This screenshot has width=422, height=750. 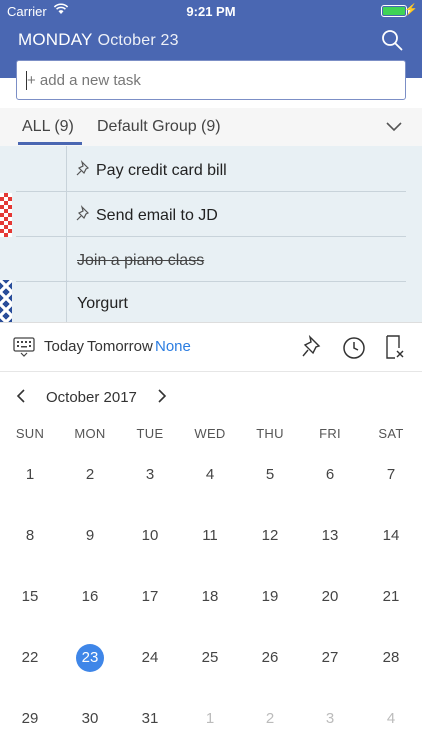 I want to click on calendar-day: 18, so click(x=210, y=597).